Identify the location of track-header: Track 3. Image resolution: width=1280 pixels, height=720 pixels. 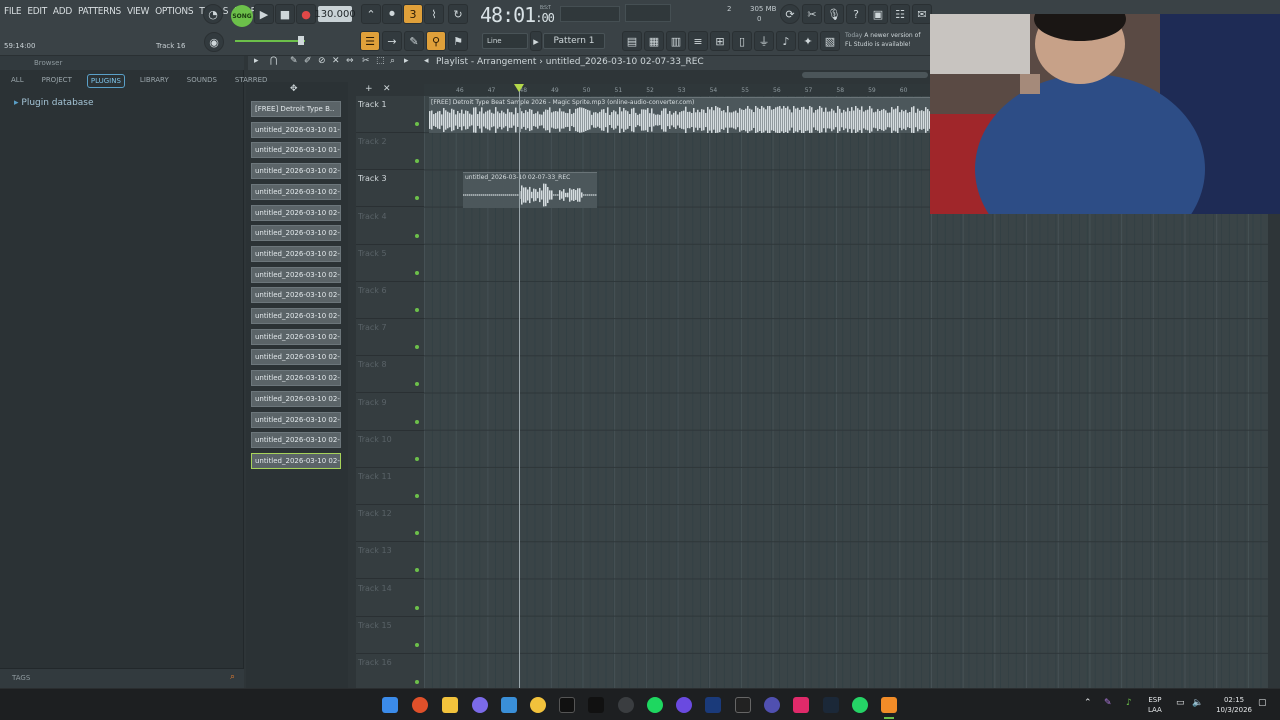
(390, 189).